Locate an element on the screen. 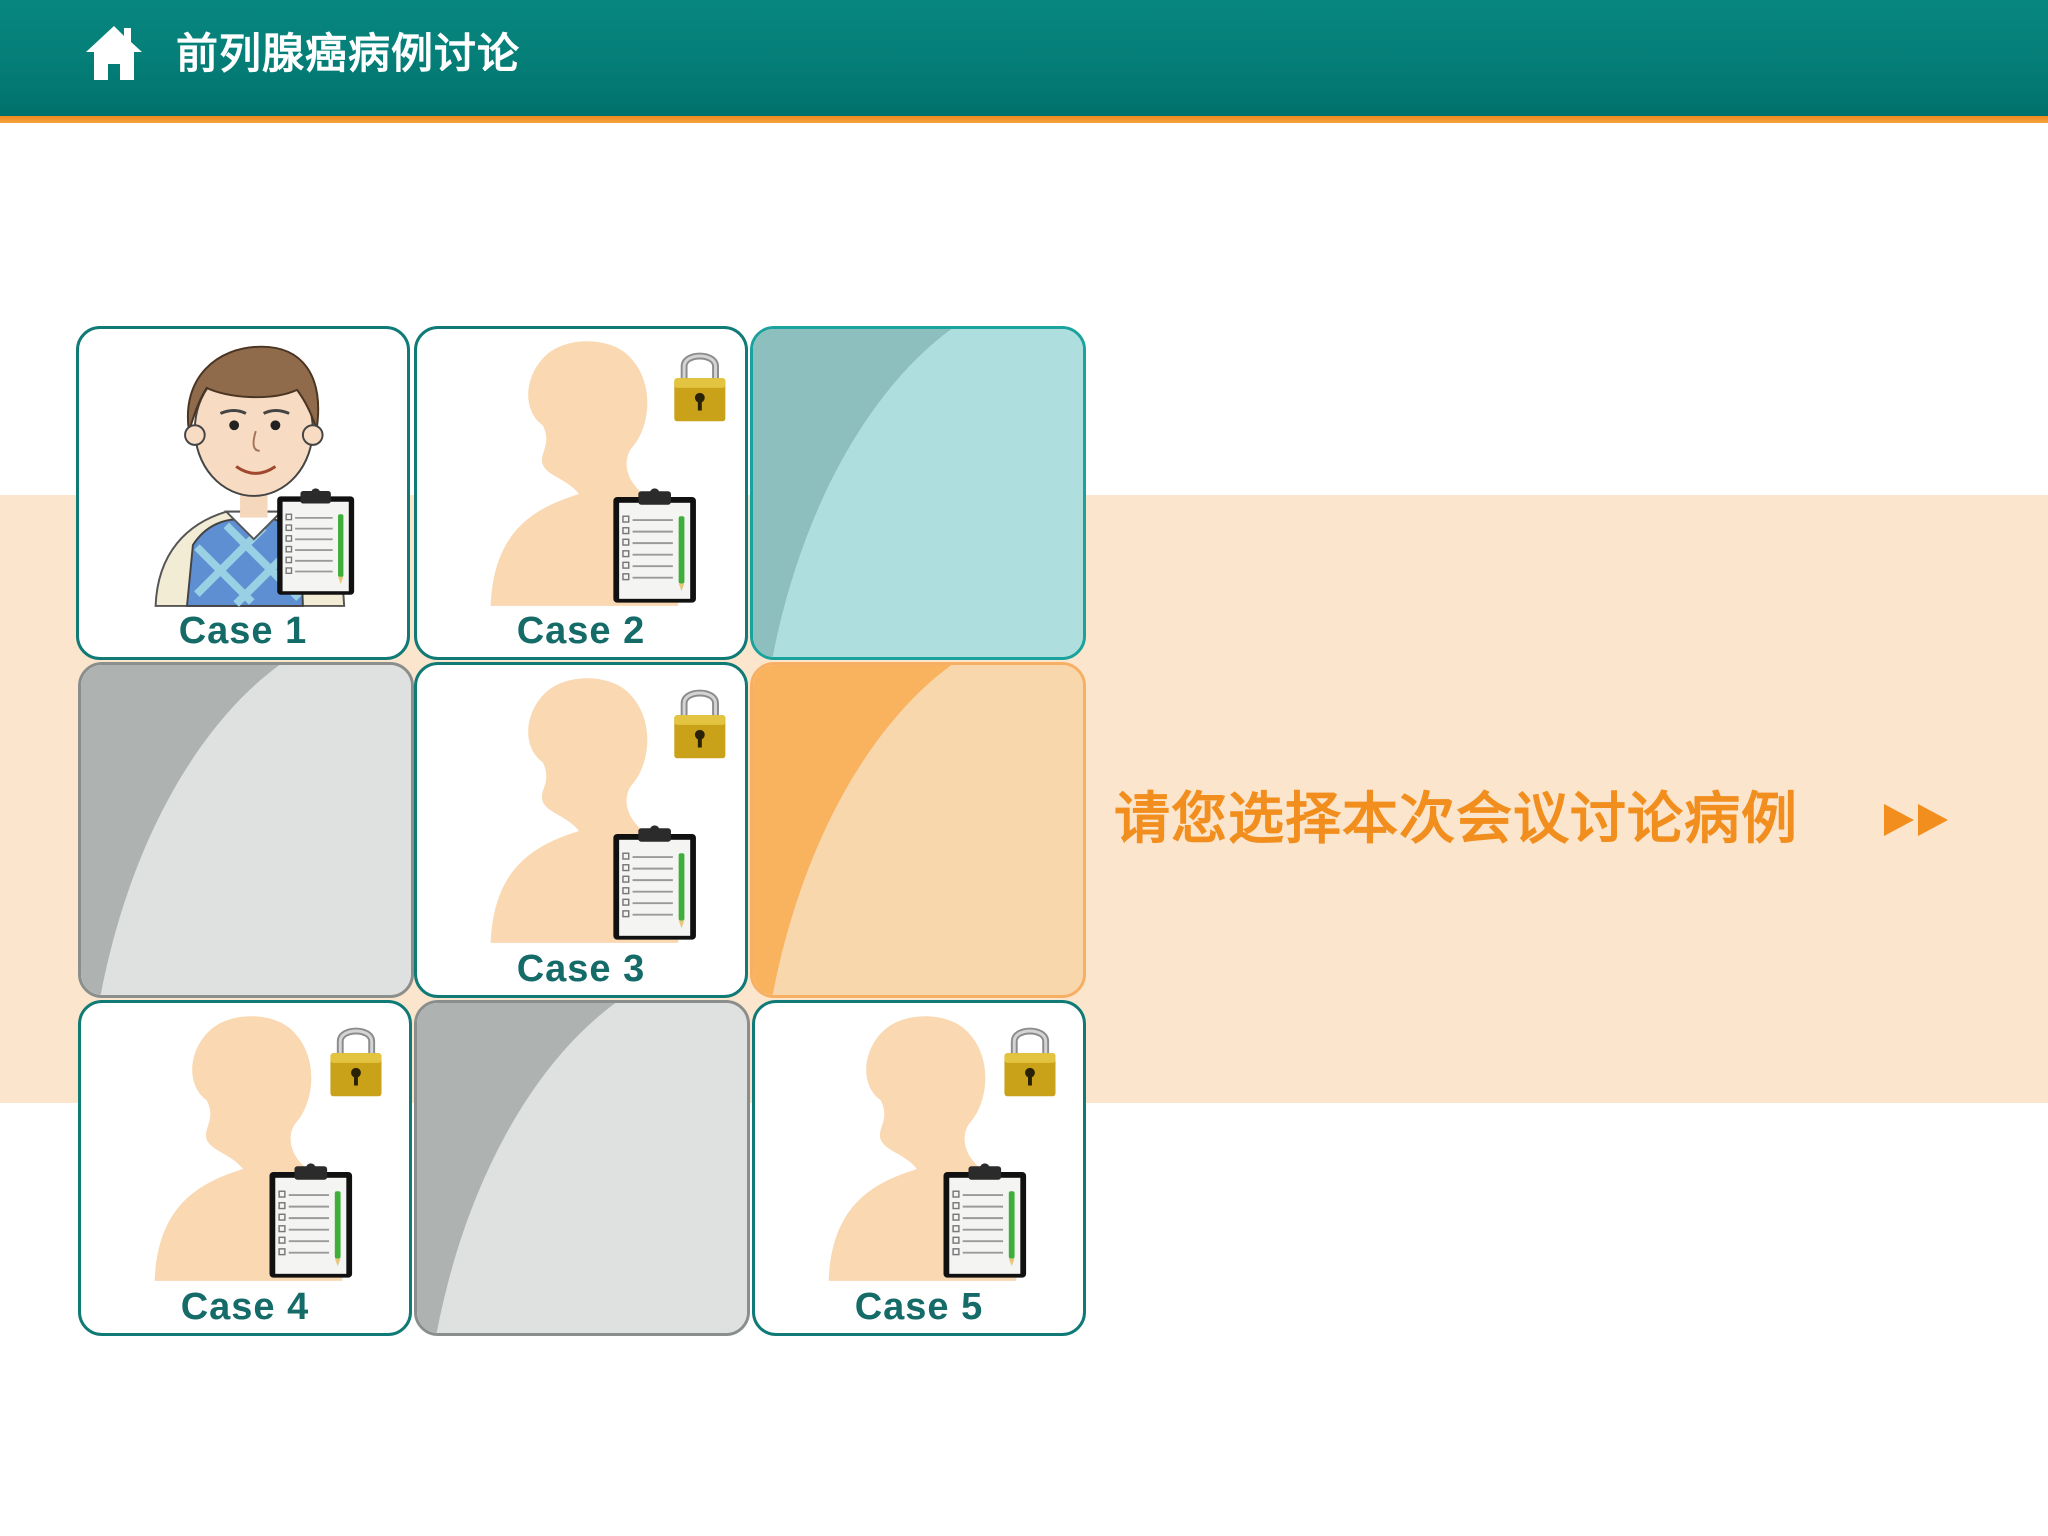 The image size is (2048, 1536). select-case-prompt: 请您选择本次会议讨论病例 is located at coordinates (1456, 819).